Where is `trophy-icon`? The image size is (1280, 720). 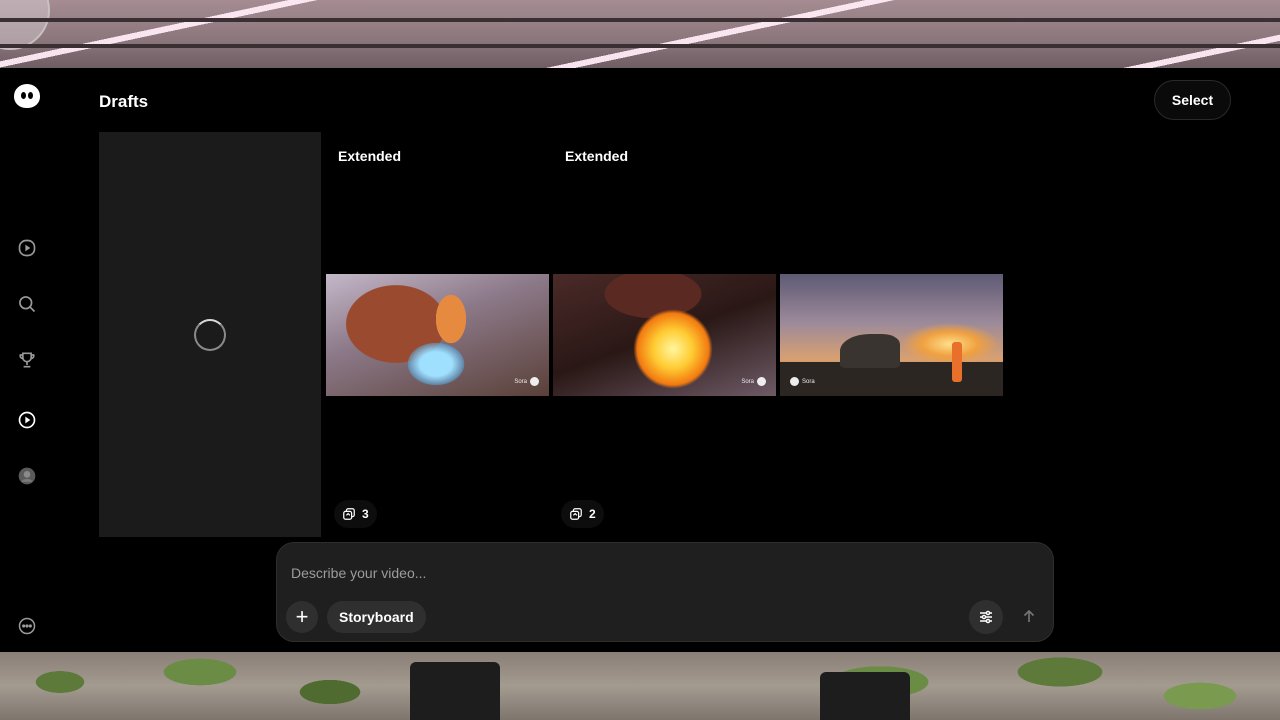
trophy-icon is located at coordinates (27, 360).